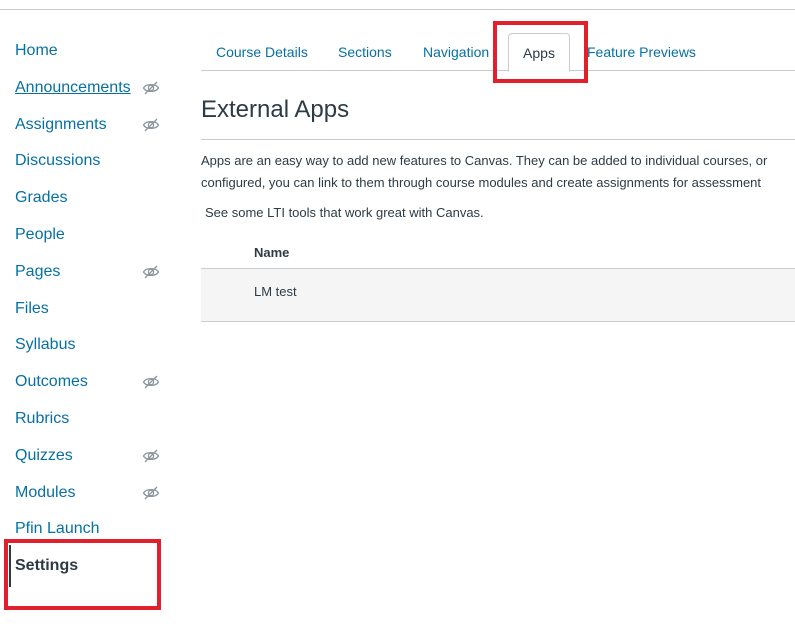 This screenshot has width=795, height=631. I want to click on sidebar-item-home: Home, so click(90, 51).